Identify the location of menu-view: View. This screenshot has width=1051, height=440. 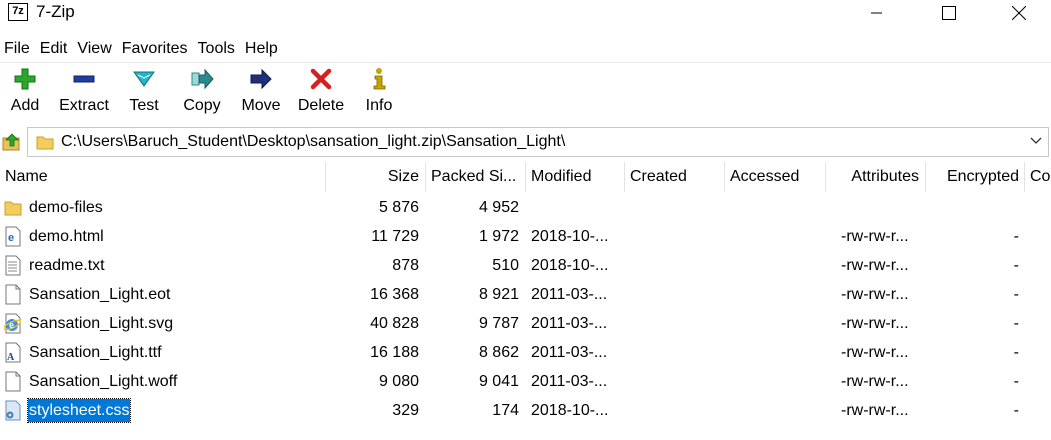
(94, 49).